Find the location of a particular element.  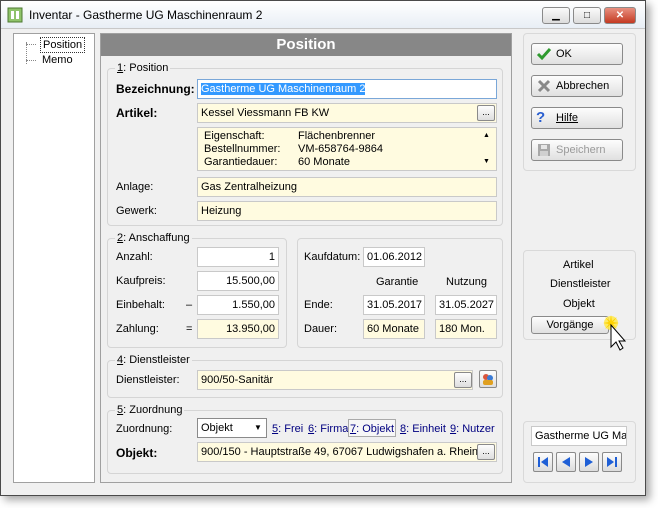

zuordnung-select: Objekt ▼ is located at coordinates (232, 428).